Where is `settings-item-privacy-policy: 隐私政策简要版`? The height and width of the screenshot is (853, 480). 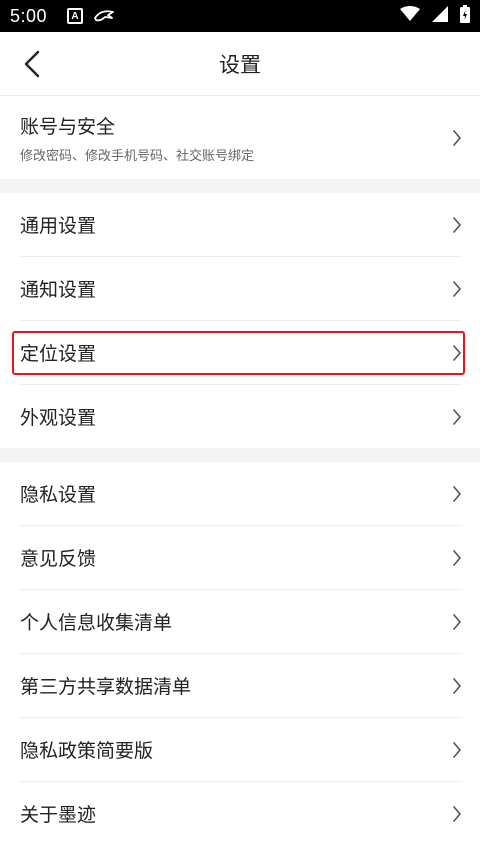
settings-item-privacy-policy: 隐私政策简要版 is located at coordinates (240, 749).